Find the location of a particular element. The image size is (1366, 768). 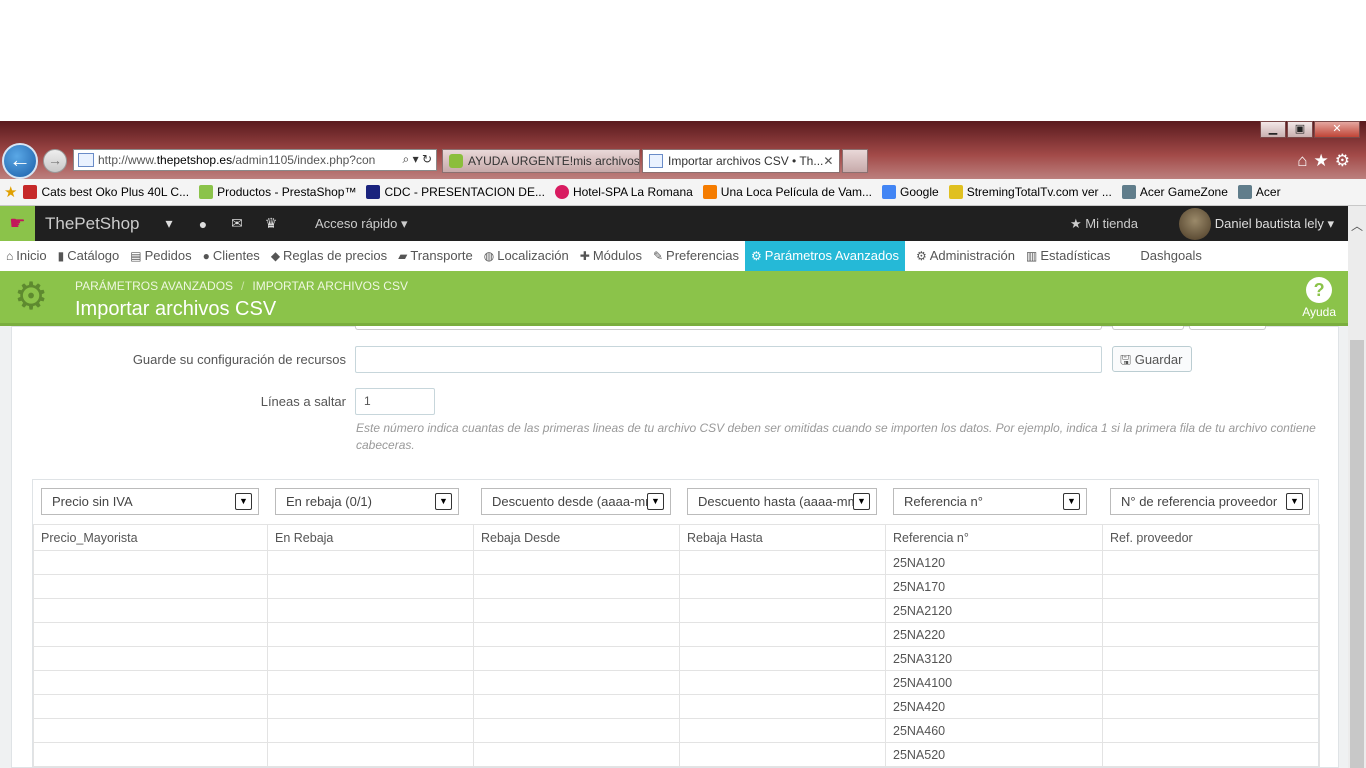

select-value: Descuento hasta (aaaa-mm is located at coordinates (778, 501).